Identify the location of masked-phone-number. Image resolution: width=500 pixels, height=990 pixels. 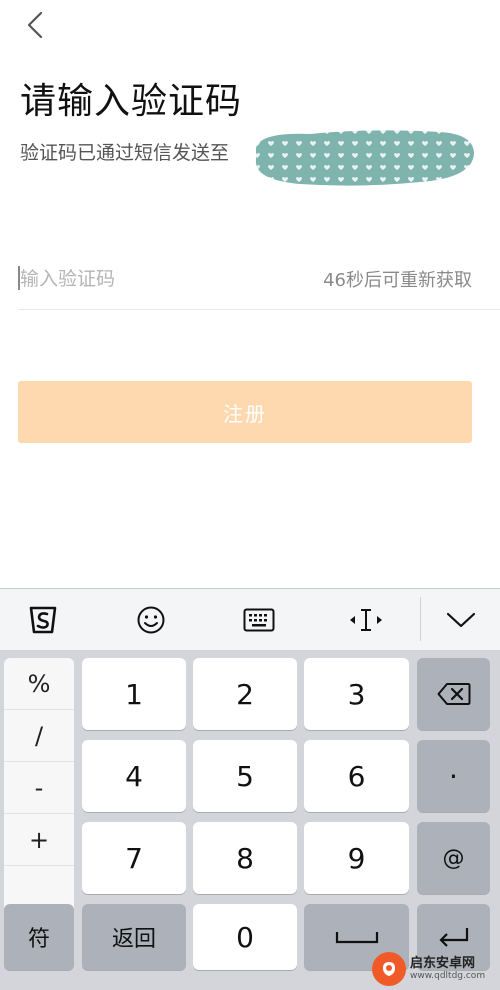
(364, 158).